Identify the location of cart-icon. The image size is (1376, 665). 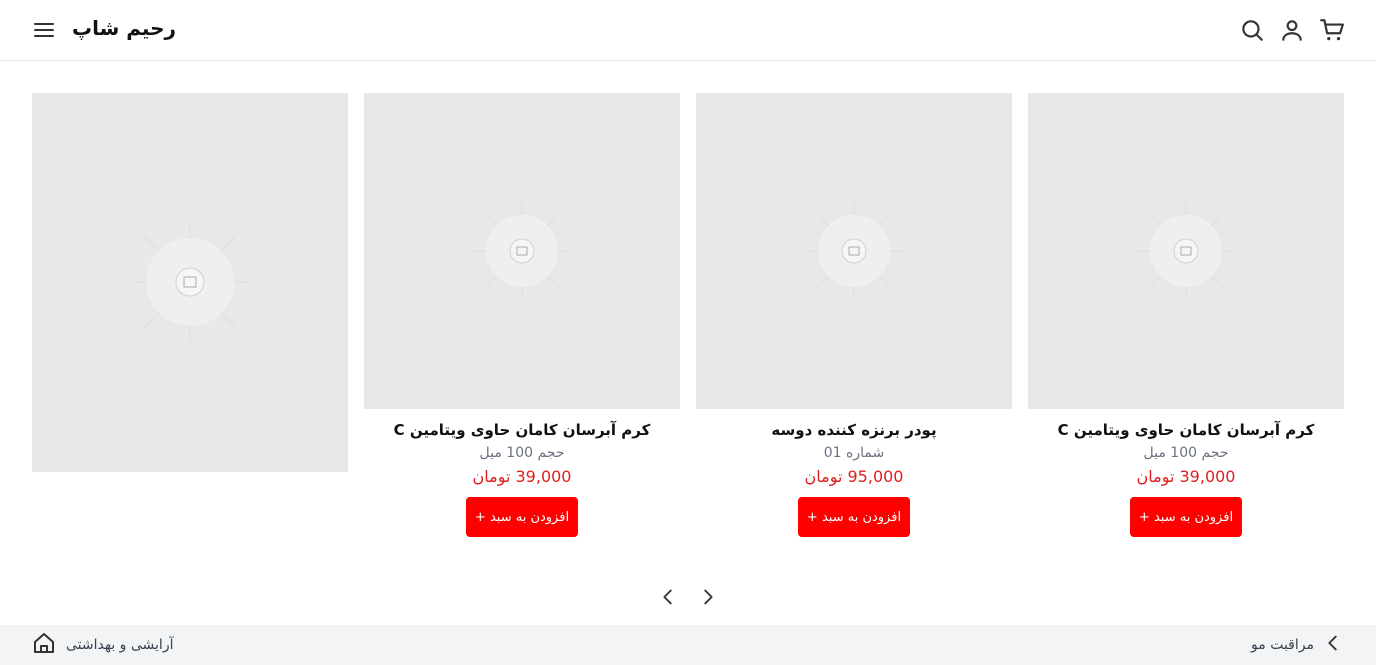
(1332, 30).